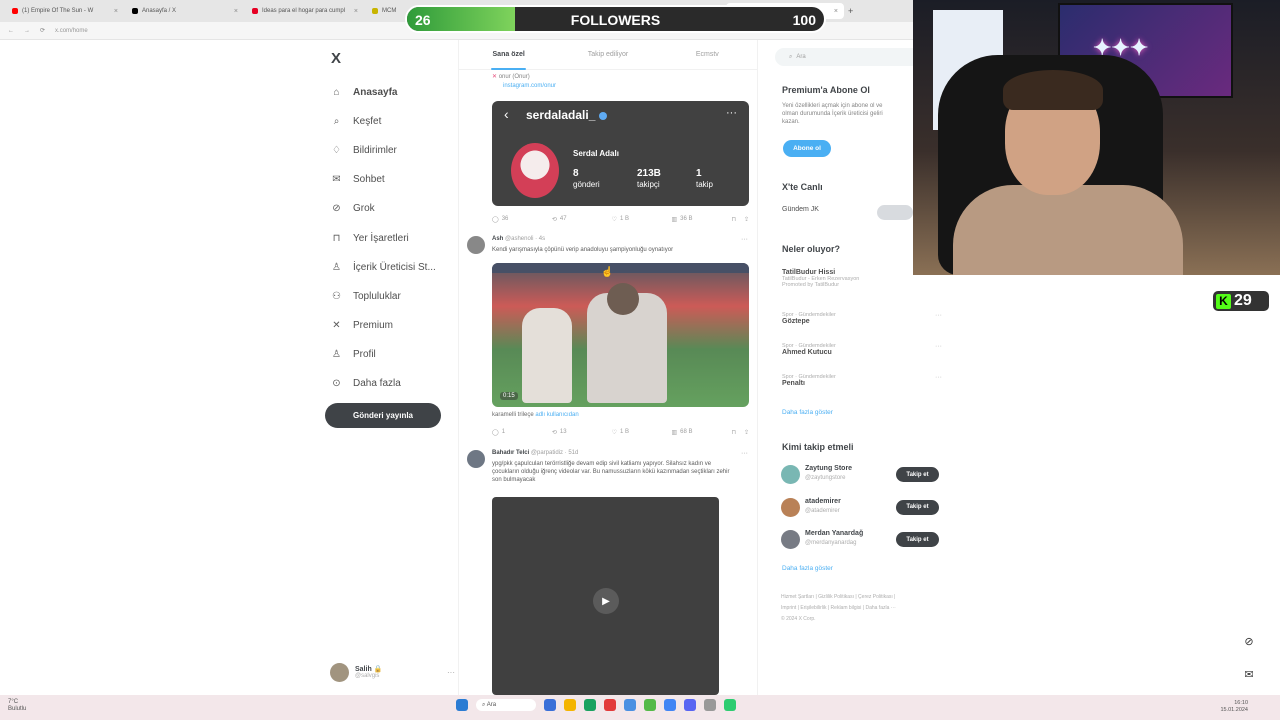  Describe the element at coordinates (383, 415) in the screenshot. I see `post-button: Gönderi yayınla` at that location.